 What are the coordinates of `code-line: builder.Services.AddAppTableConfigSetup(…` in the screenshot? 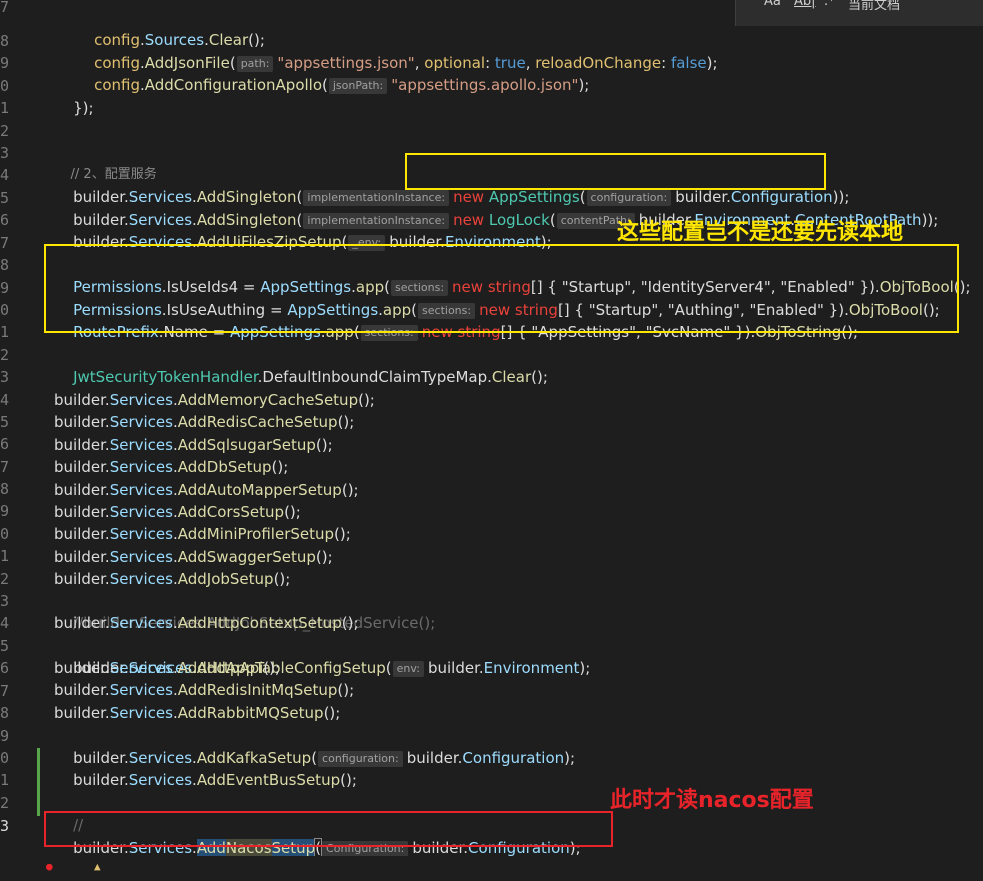 It's located at (332, 668).